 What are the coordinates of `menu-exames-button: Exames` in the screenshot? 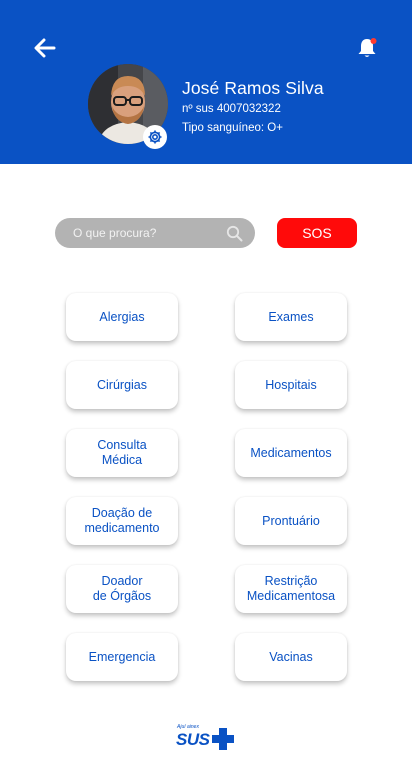 It's located at (291, 317).